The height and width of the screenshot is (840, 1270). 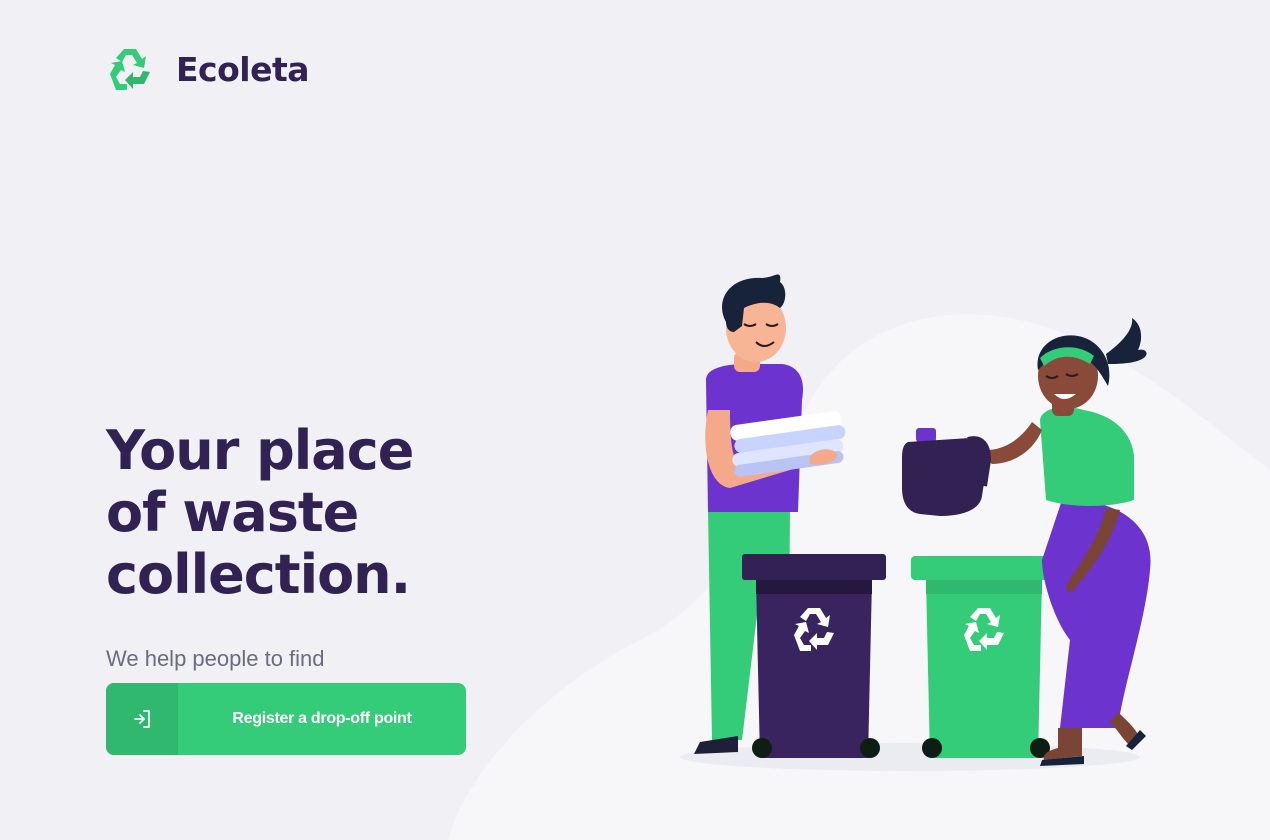 I want to click on sign-in-icon, so click(x=142, y=719).